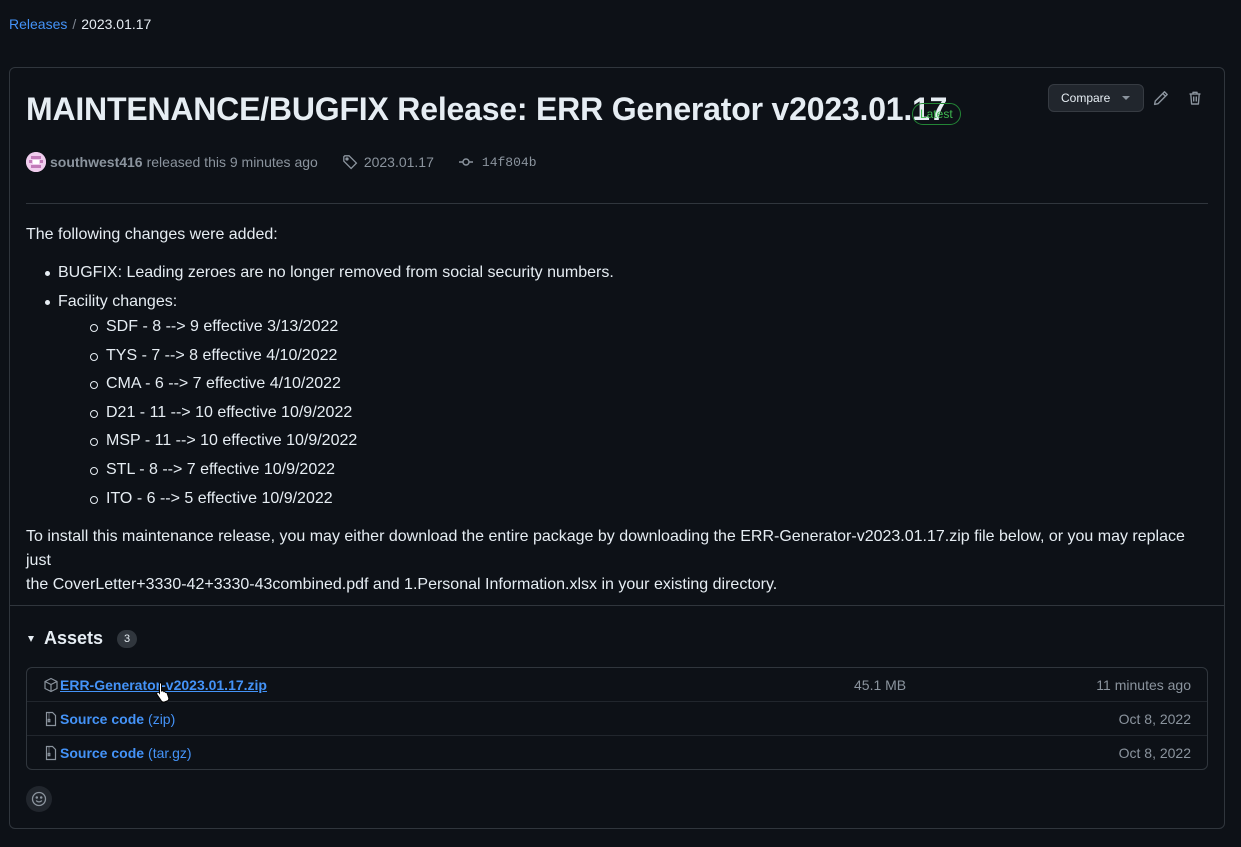  Describe the element at coordinates (509, 162) in the screenshot. I see `commit-hash: 14f804b` at that location.